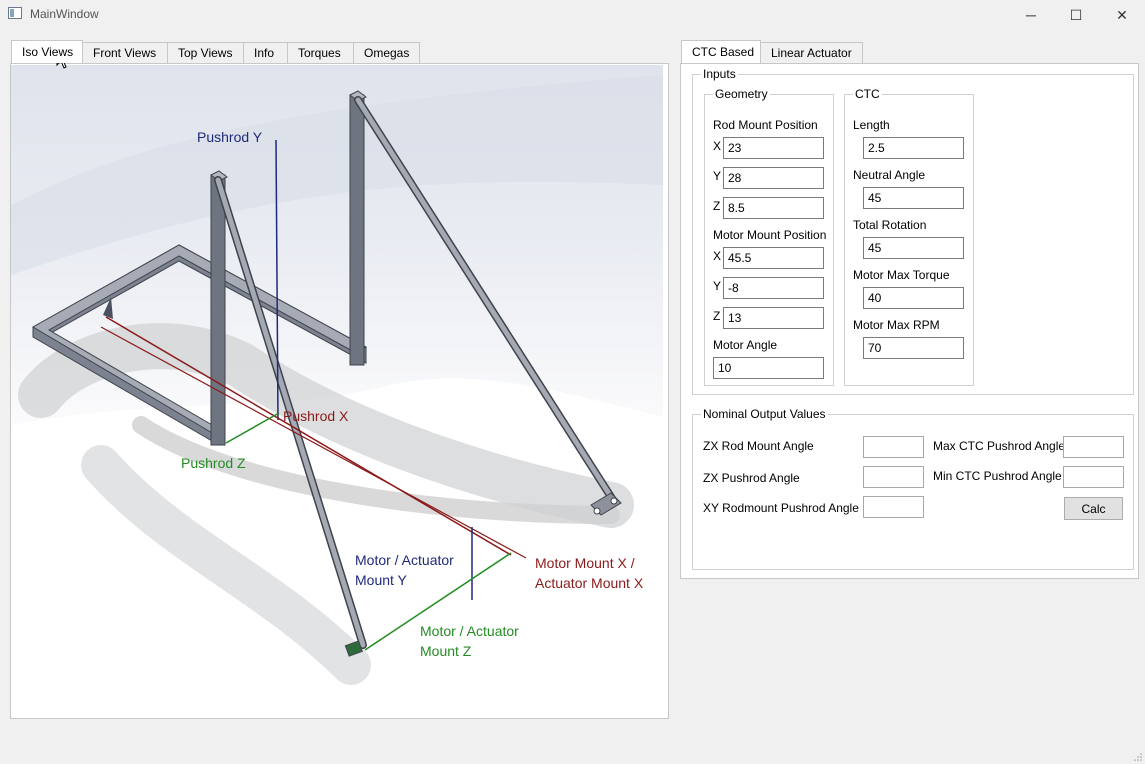 This screenshot has width=1145, height=764. Describe the element at coordinates (717, 286) in the screenshot. I see `motor-y-label: Y` at that location.